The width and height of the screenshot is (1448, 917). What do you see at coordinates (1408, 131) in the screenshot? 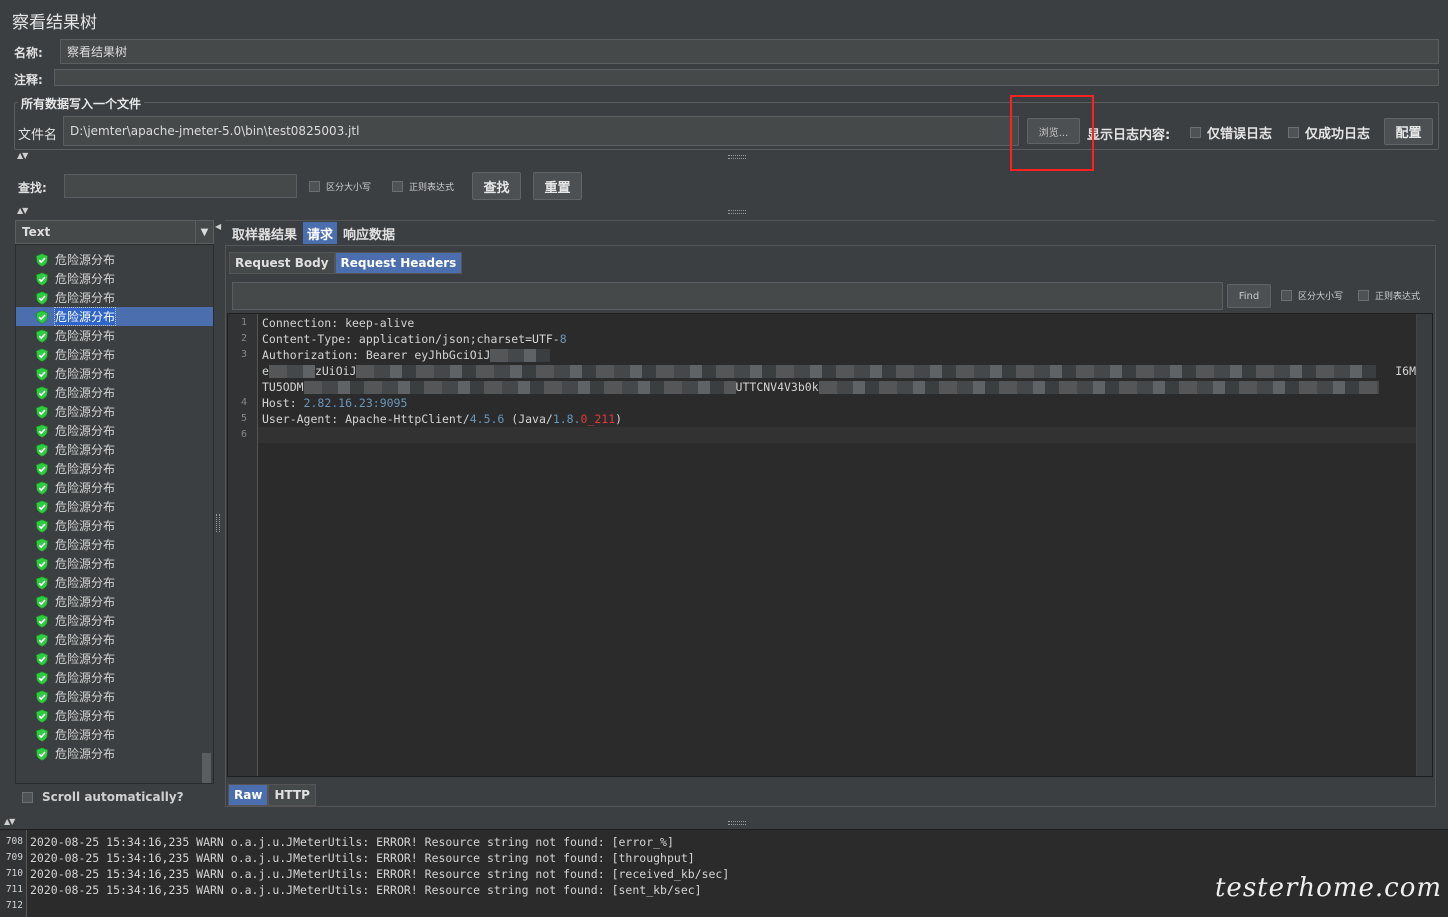
I see `configure-button: 配置` at bounding box center [1408, 131].